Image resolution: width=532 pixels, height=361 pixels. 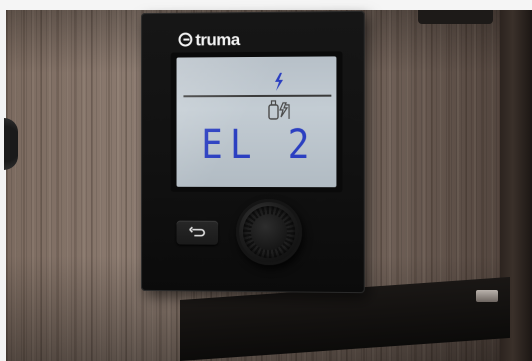 What do you see at coordinates (259, 145) in the screenshot?
I see `display-value: EL 2` at bounding box center [259, 145].